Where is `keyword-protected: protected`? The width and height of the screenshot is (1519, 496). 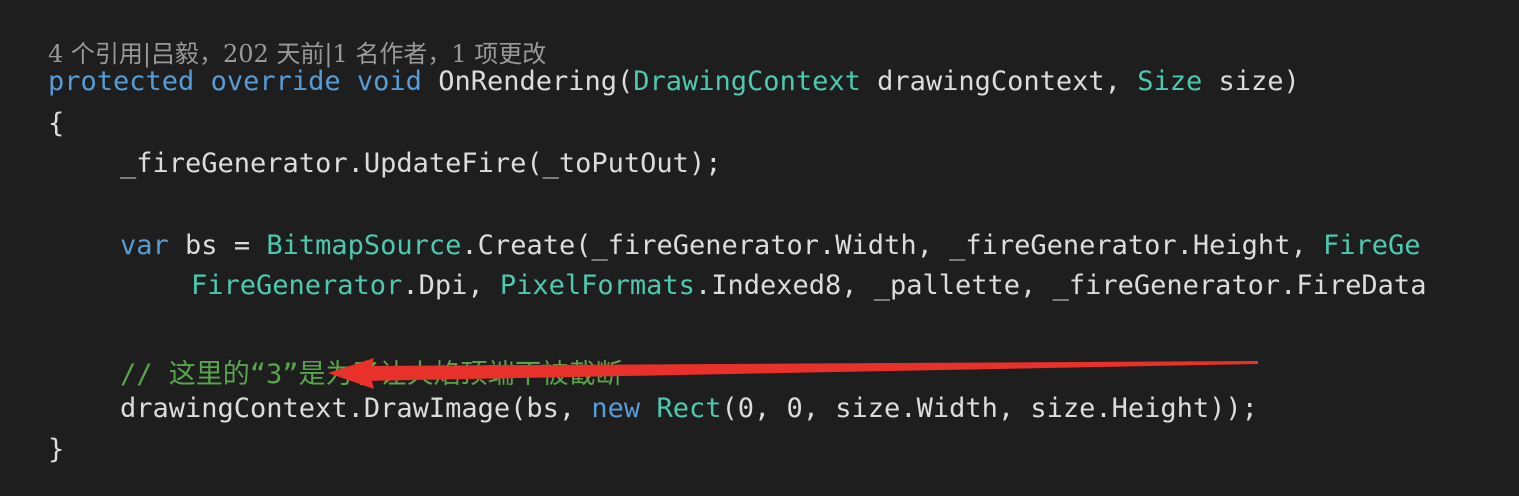 keyword-protected: protected is located at coordinates (121, 81).